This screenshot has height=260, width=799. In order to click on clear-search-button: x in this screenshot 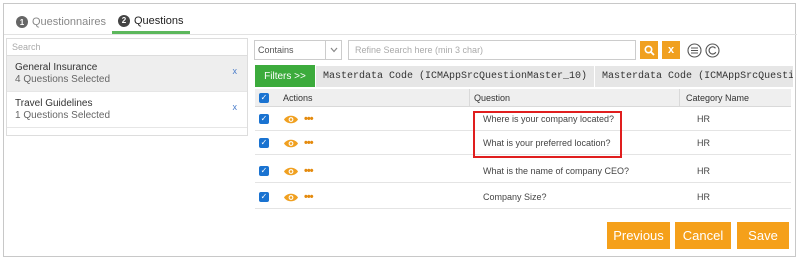, I will do `click(671, 50)`.